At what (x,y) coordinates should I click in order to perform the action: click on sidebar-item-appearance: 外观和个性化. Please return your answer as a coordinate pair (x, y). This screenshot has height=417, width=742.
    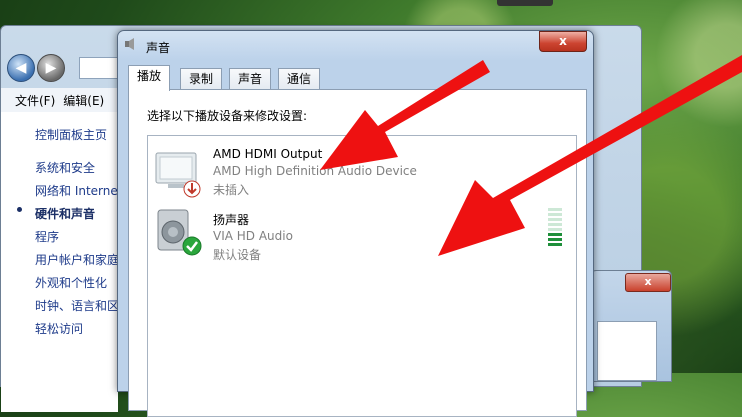
    Looking at the image, I should click on (76, 282).